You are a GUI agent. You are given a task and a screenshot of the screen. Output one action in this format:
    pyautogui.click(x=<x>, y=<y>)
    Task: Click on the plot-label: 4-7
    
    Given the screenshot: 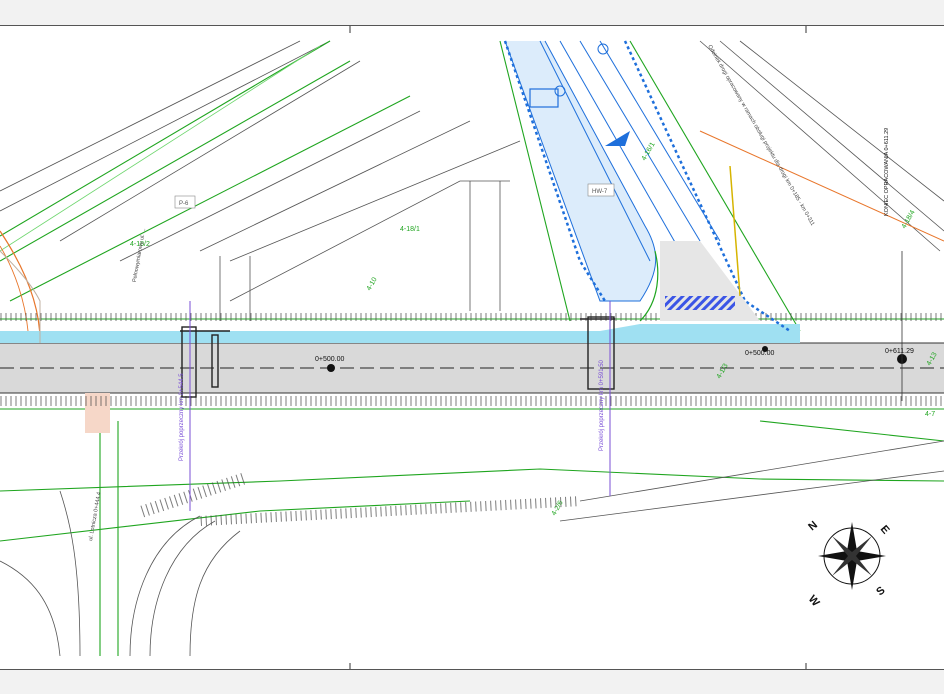 What is the action you would take?
    pyautogui.click(x=930, y=414)
    